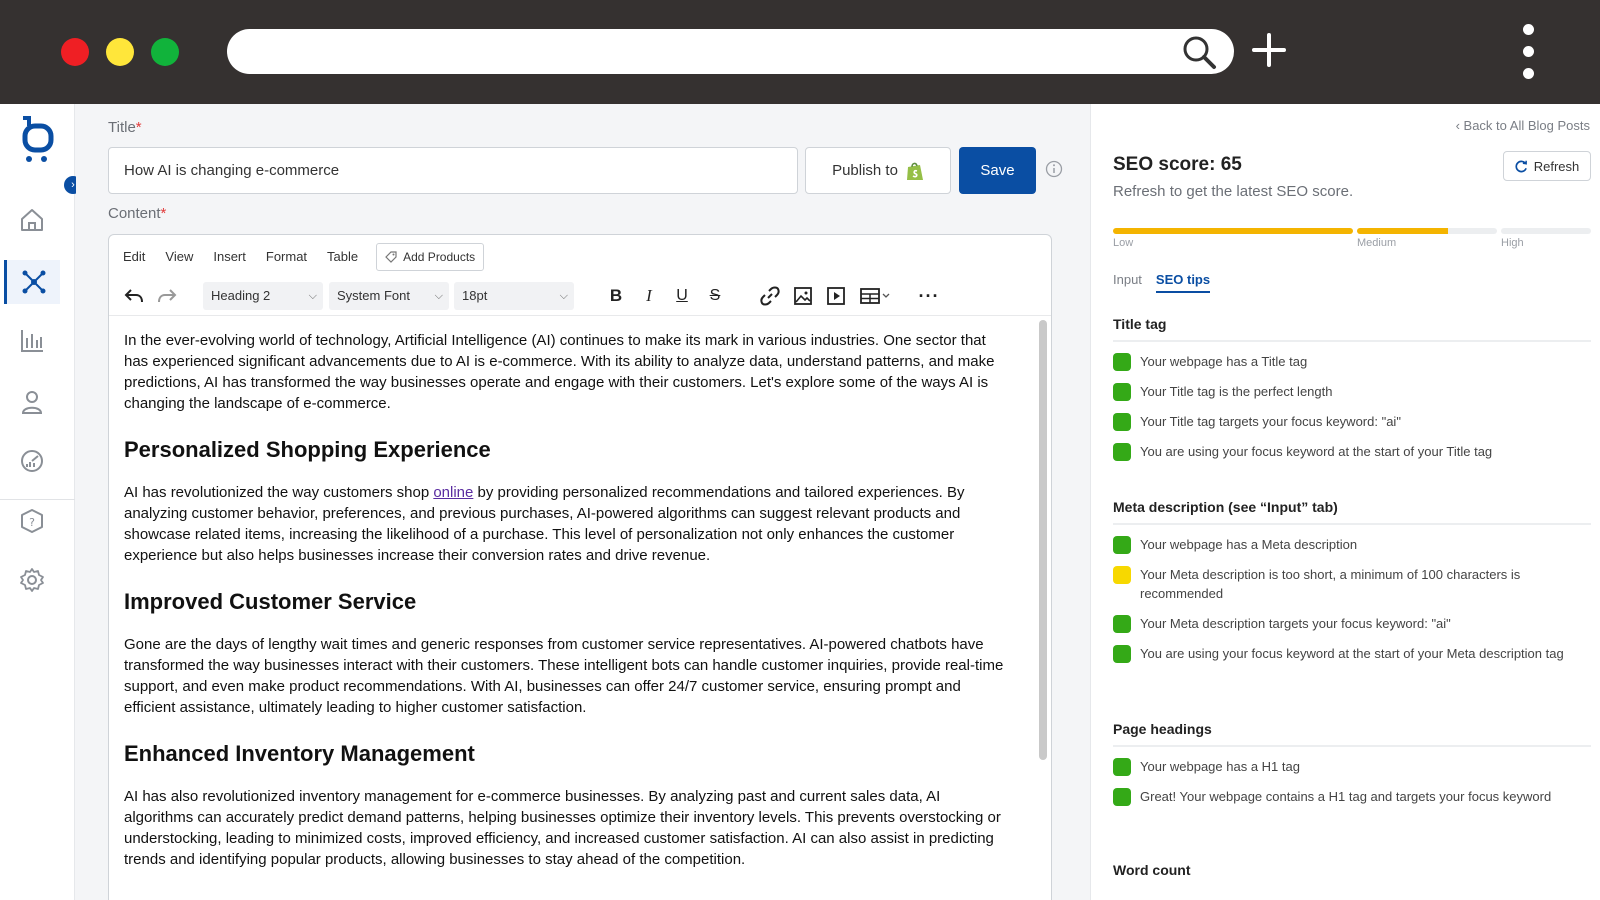  What do you see at coordinates (514, 296) in the screenshot?
I see `font-size-select: 18pt ⌵` at bounding box center [514, 296].